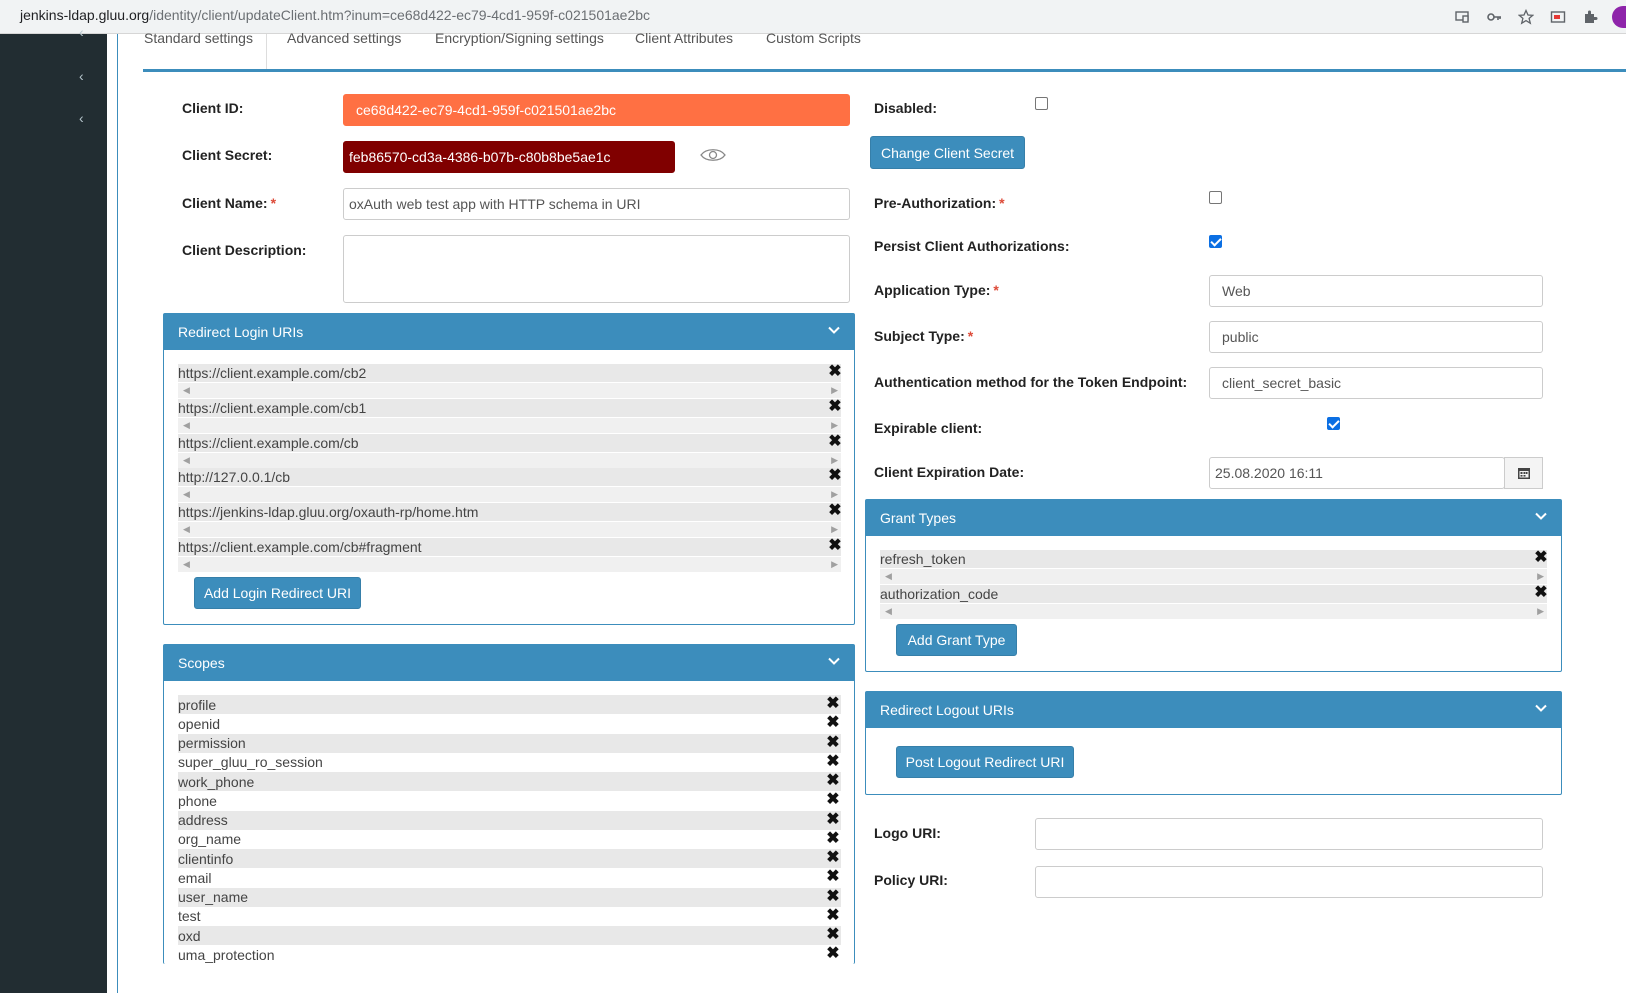  Describe the element at coordinates (1215, 241) in the screenshot. I see `persist-authorizations-checkbox` at that location.